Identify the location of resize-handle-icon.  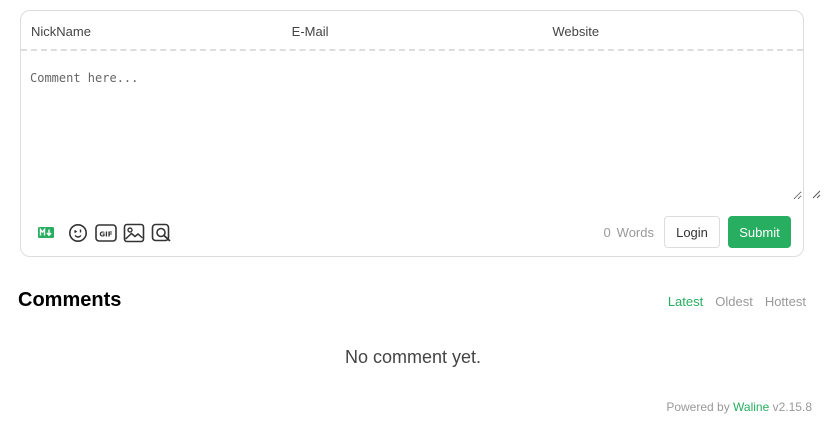
(816, 194).